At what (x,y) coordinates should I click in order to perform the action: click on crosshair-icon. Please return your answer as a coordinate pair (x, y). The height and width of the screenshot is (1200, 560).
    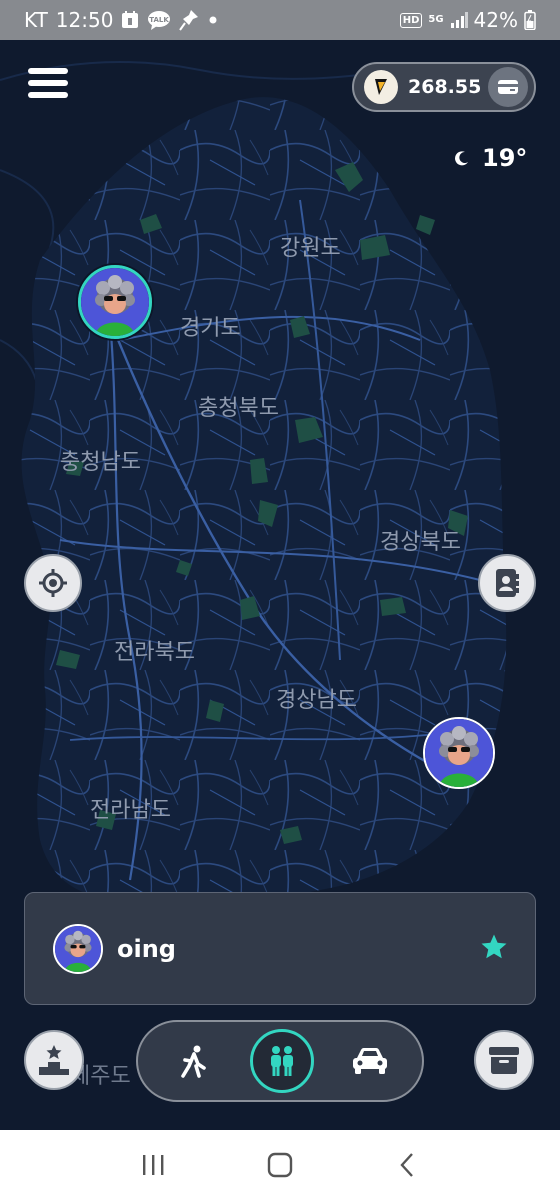
    Looking at the image, I should click on (53, 583).